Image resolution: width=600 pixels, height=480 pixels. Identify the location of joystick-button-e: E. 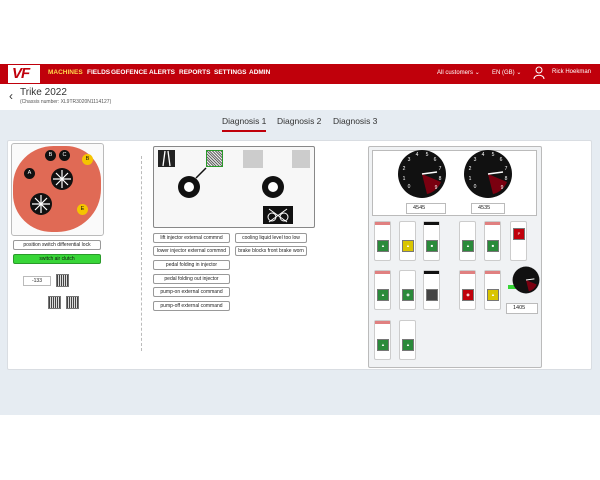
(82, 209).